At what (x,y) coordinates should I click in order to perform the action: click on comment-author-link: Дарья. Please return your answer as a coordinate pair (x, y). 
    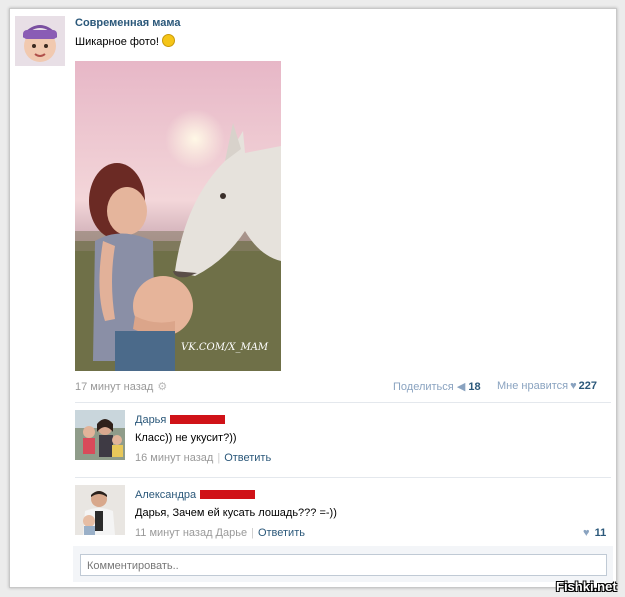
    Looking at the image, I should click on (180, 420).